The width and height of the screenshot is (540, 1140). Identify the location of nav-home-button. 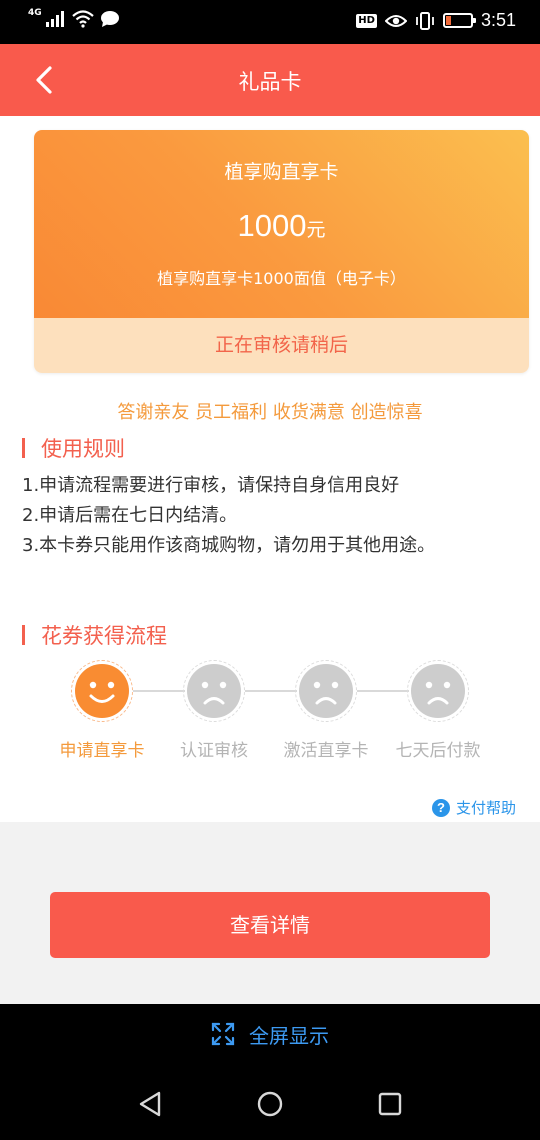
(270, 1106).